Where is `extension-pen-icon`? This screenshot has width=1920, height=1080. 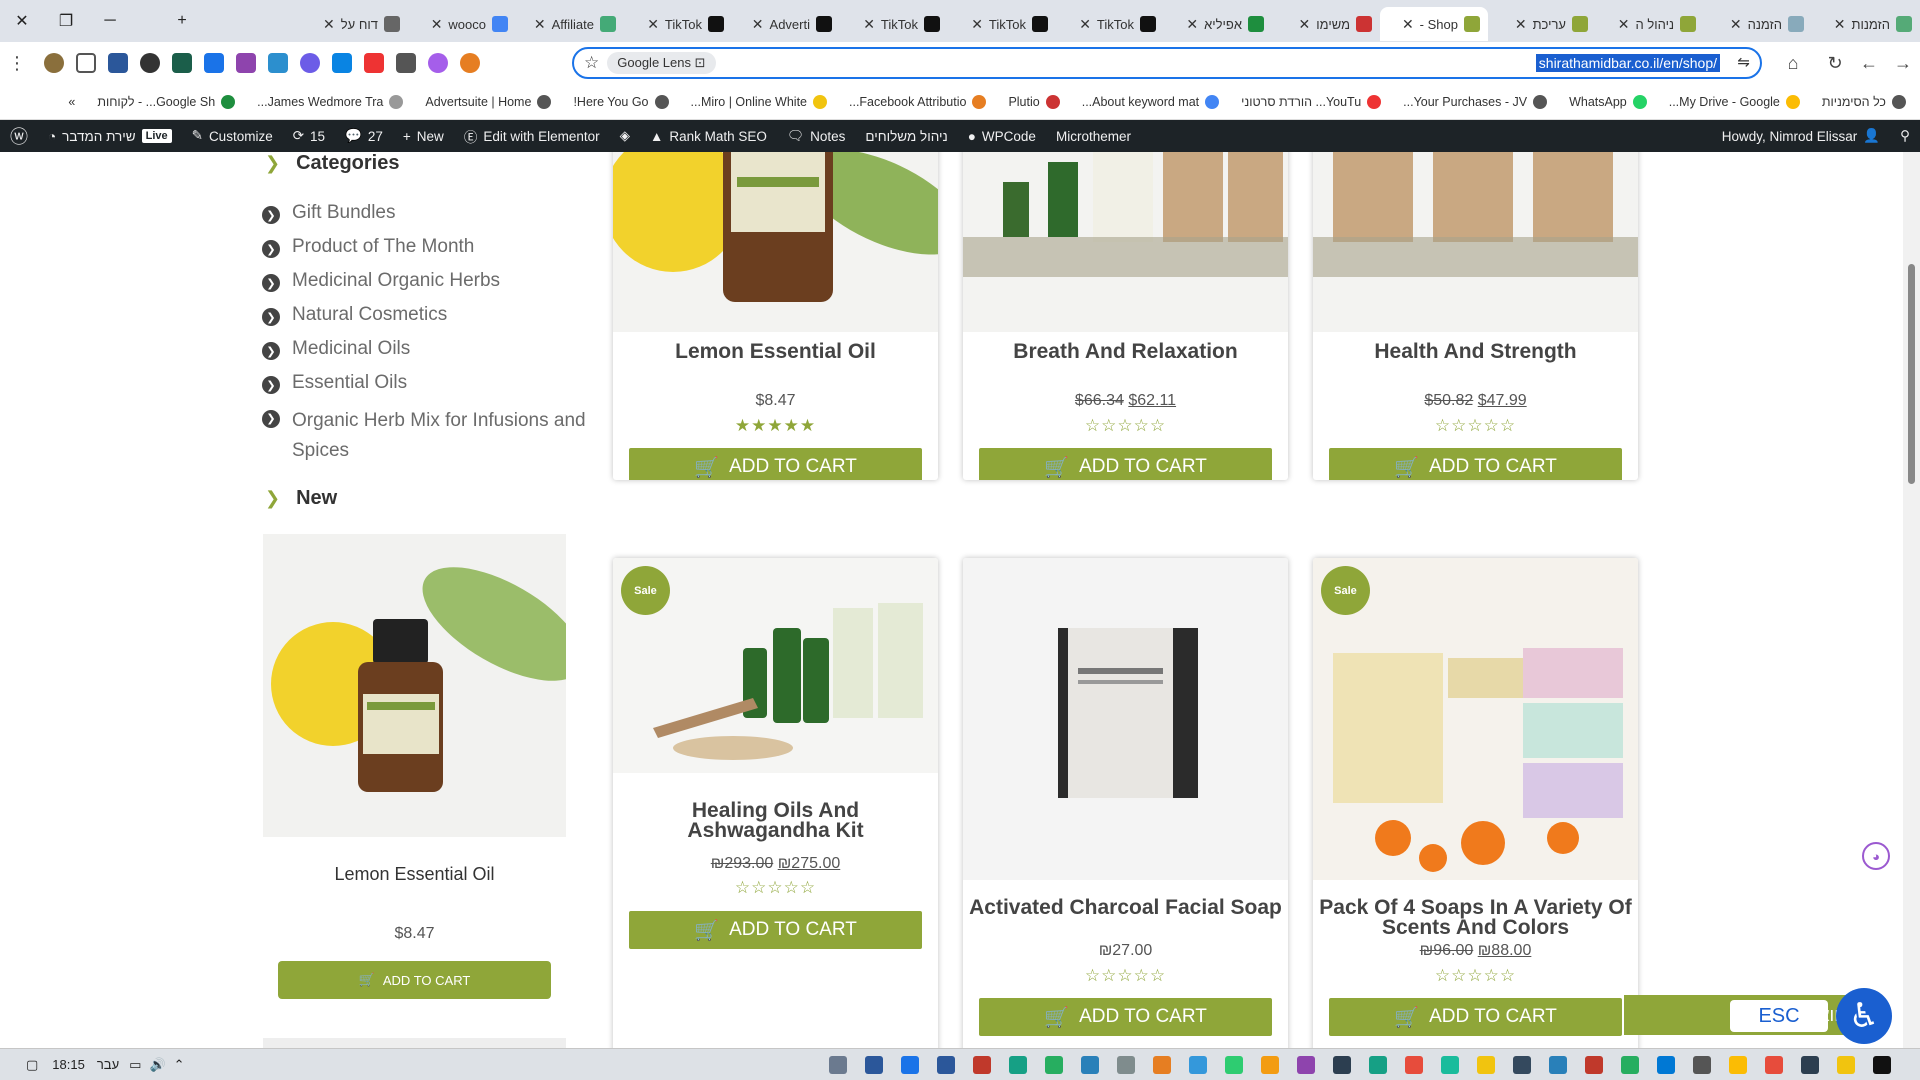 extension-pen-icon is located at coordinates (406, 63).